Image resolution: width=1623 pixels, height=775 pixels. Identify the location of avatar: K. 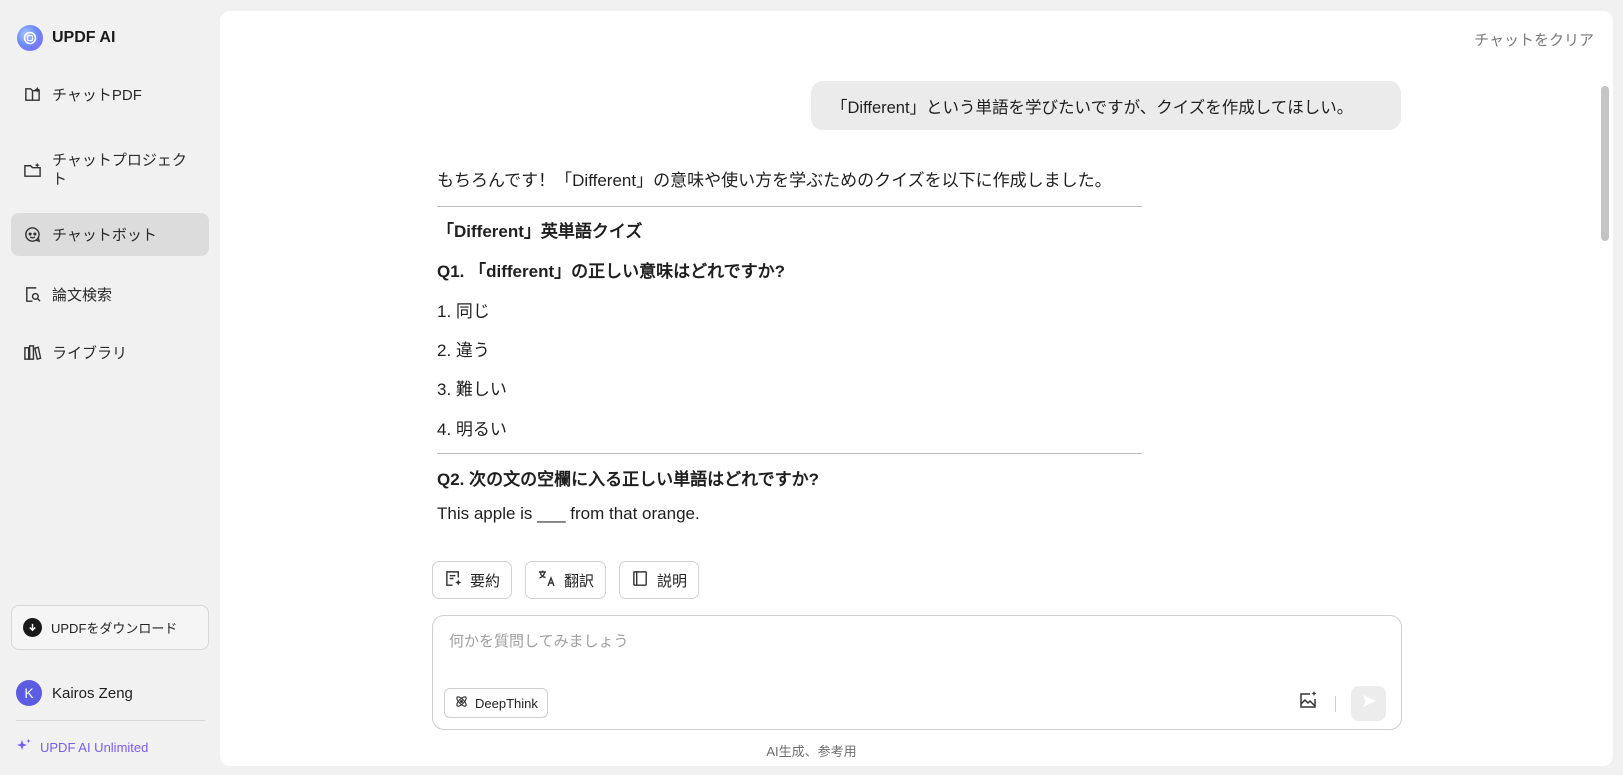
(29, 693).